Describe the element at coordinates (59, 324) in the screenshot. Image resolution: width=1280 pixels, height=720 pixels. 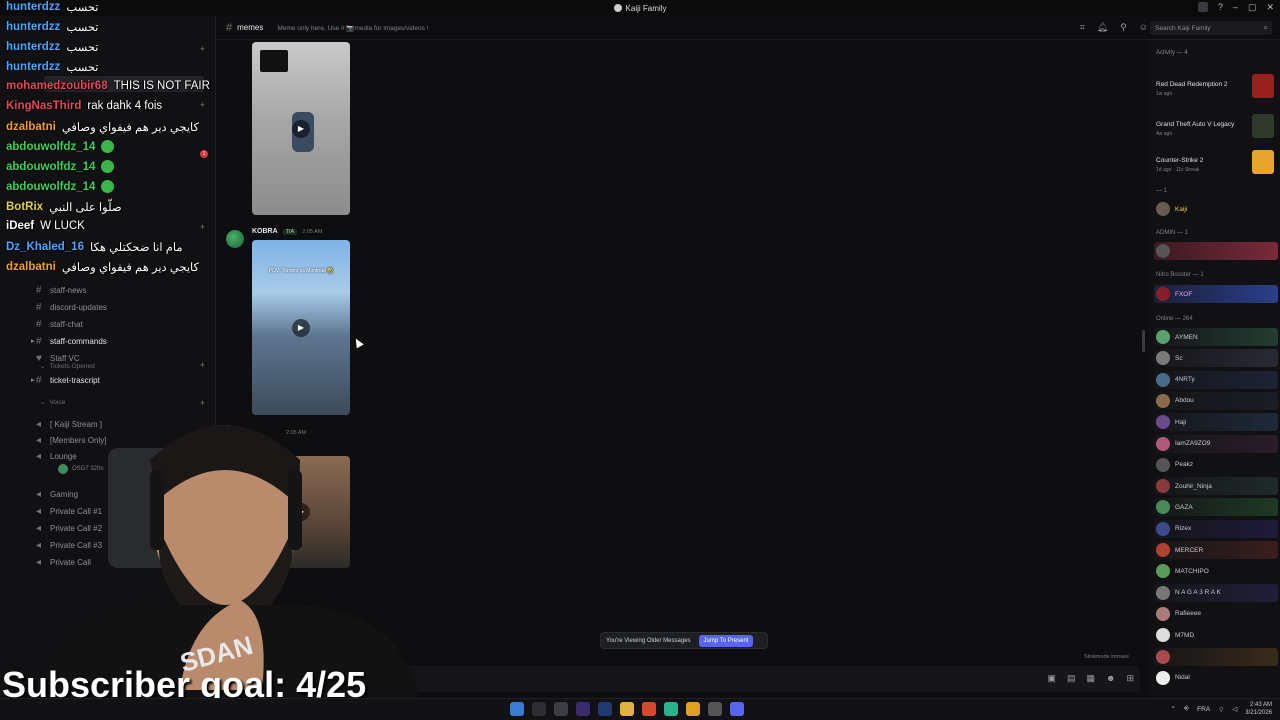
I see `sidebar-channel: # staff-chat` at that location.